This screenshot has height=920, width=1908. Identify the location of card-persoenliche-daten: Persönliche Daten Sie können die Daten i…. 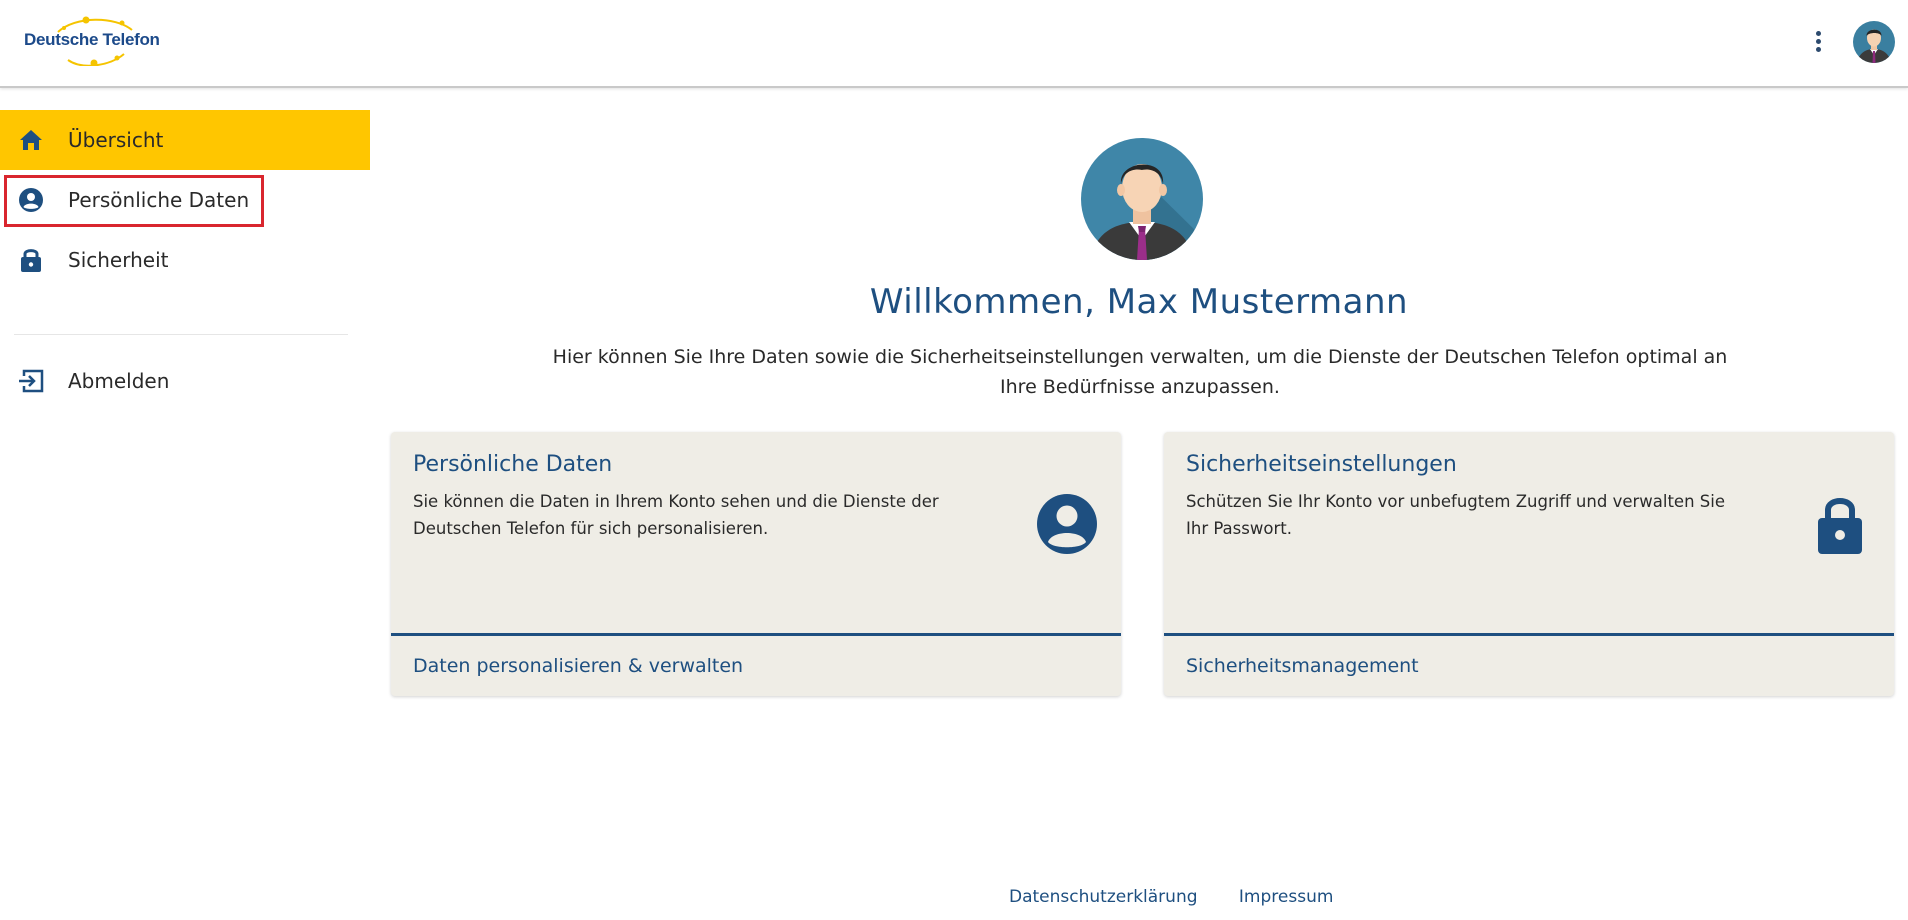
(756, 564).